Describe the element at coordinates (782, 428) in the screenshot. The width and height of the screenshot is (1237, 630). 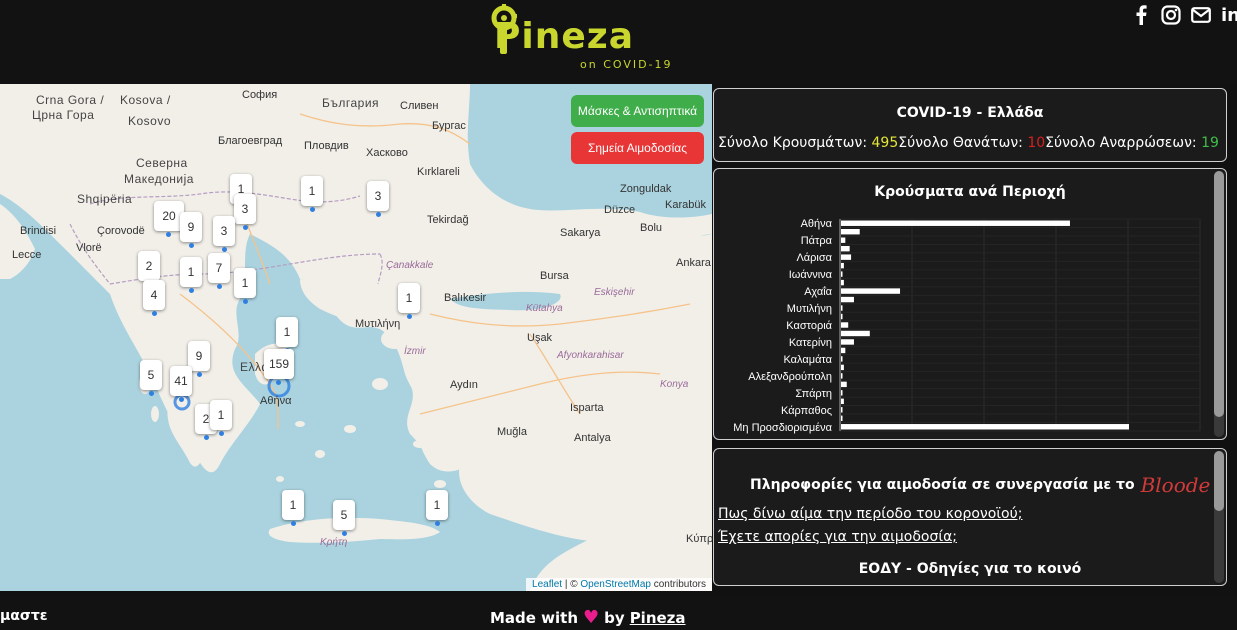
I see `chart-category-label: Μη Προσδιορισμένα` at that location.